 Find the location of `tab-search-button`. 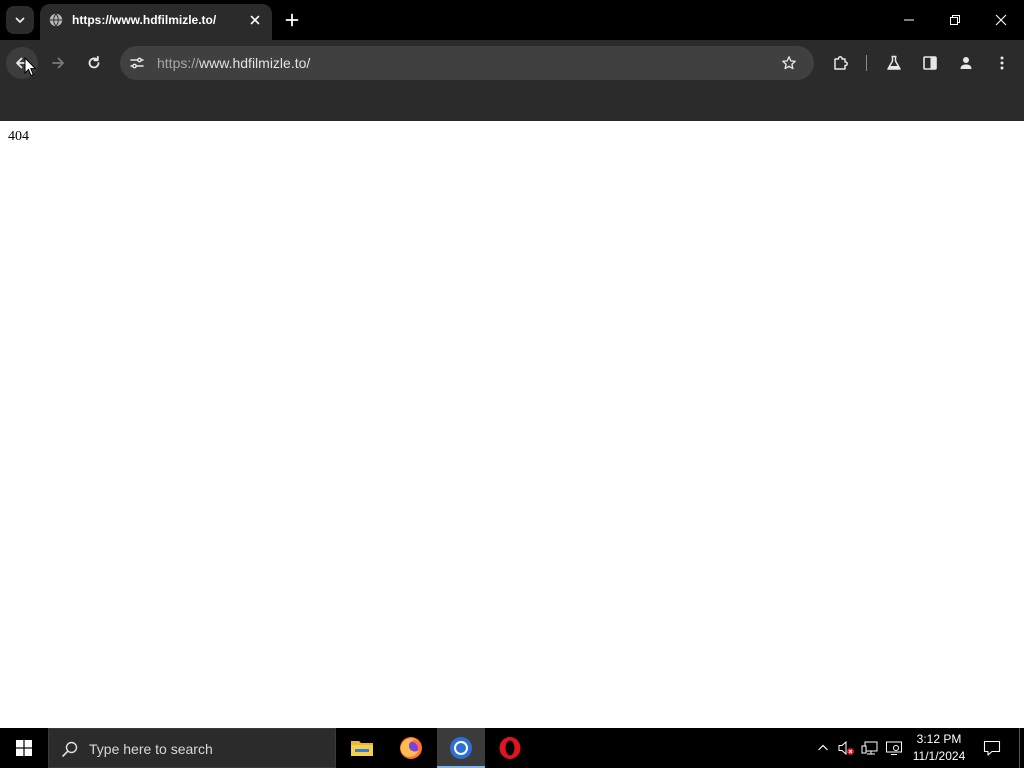

tab-search-button is located at coordinates (20, 20).